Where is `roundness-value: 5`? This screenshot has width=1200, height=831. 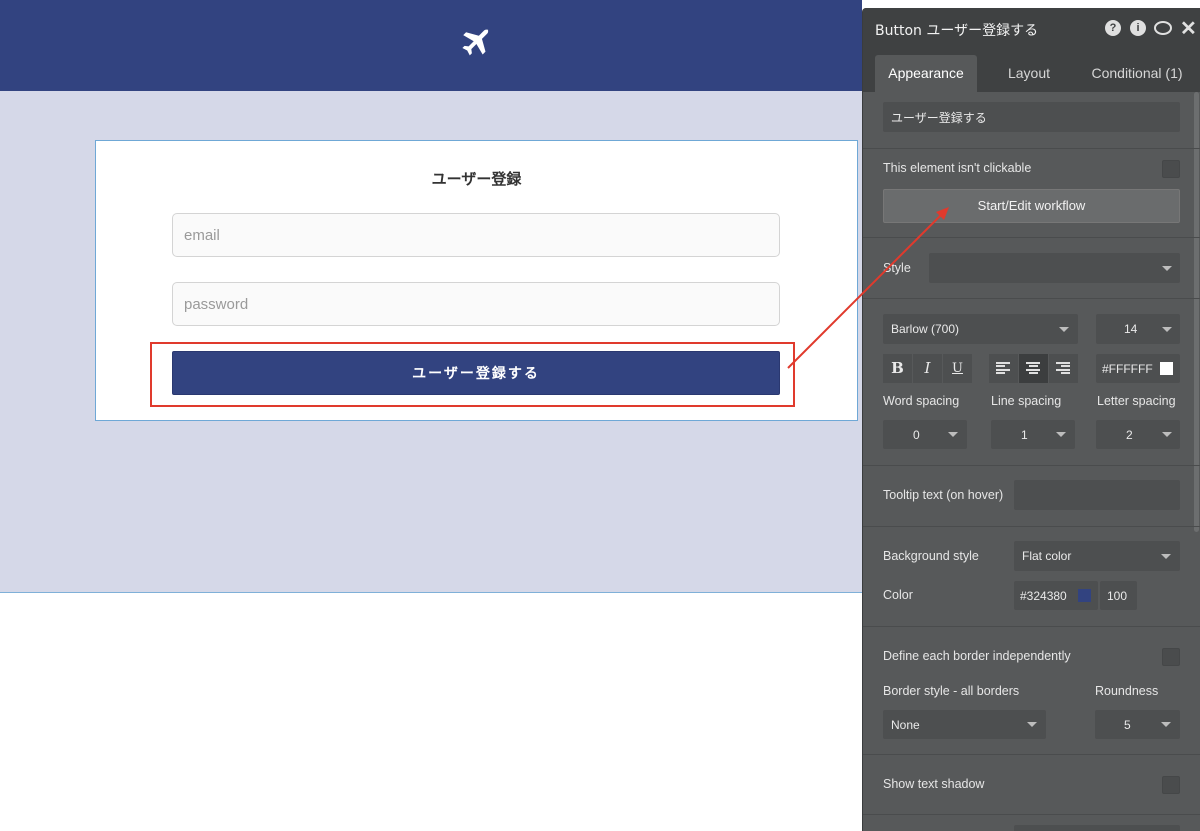
roundness-value: 5 is located at coordinates (1127, 724).